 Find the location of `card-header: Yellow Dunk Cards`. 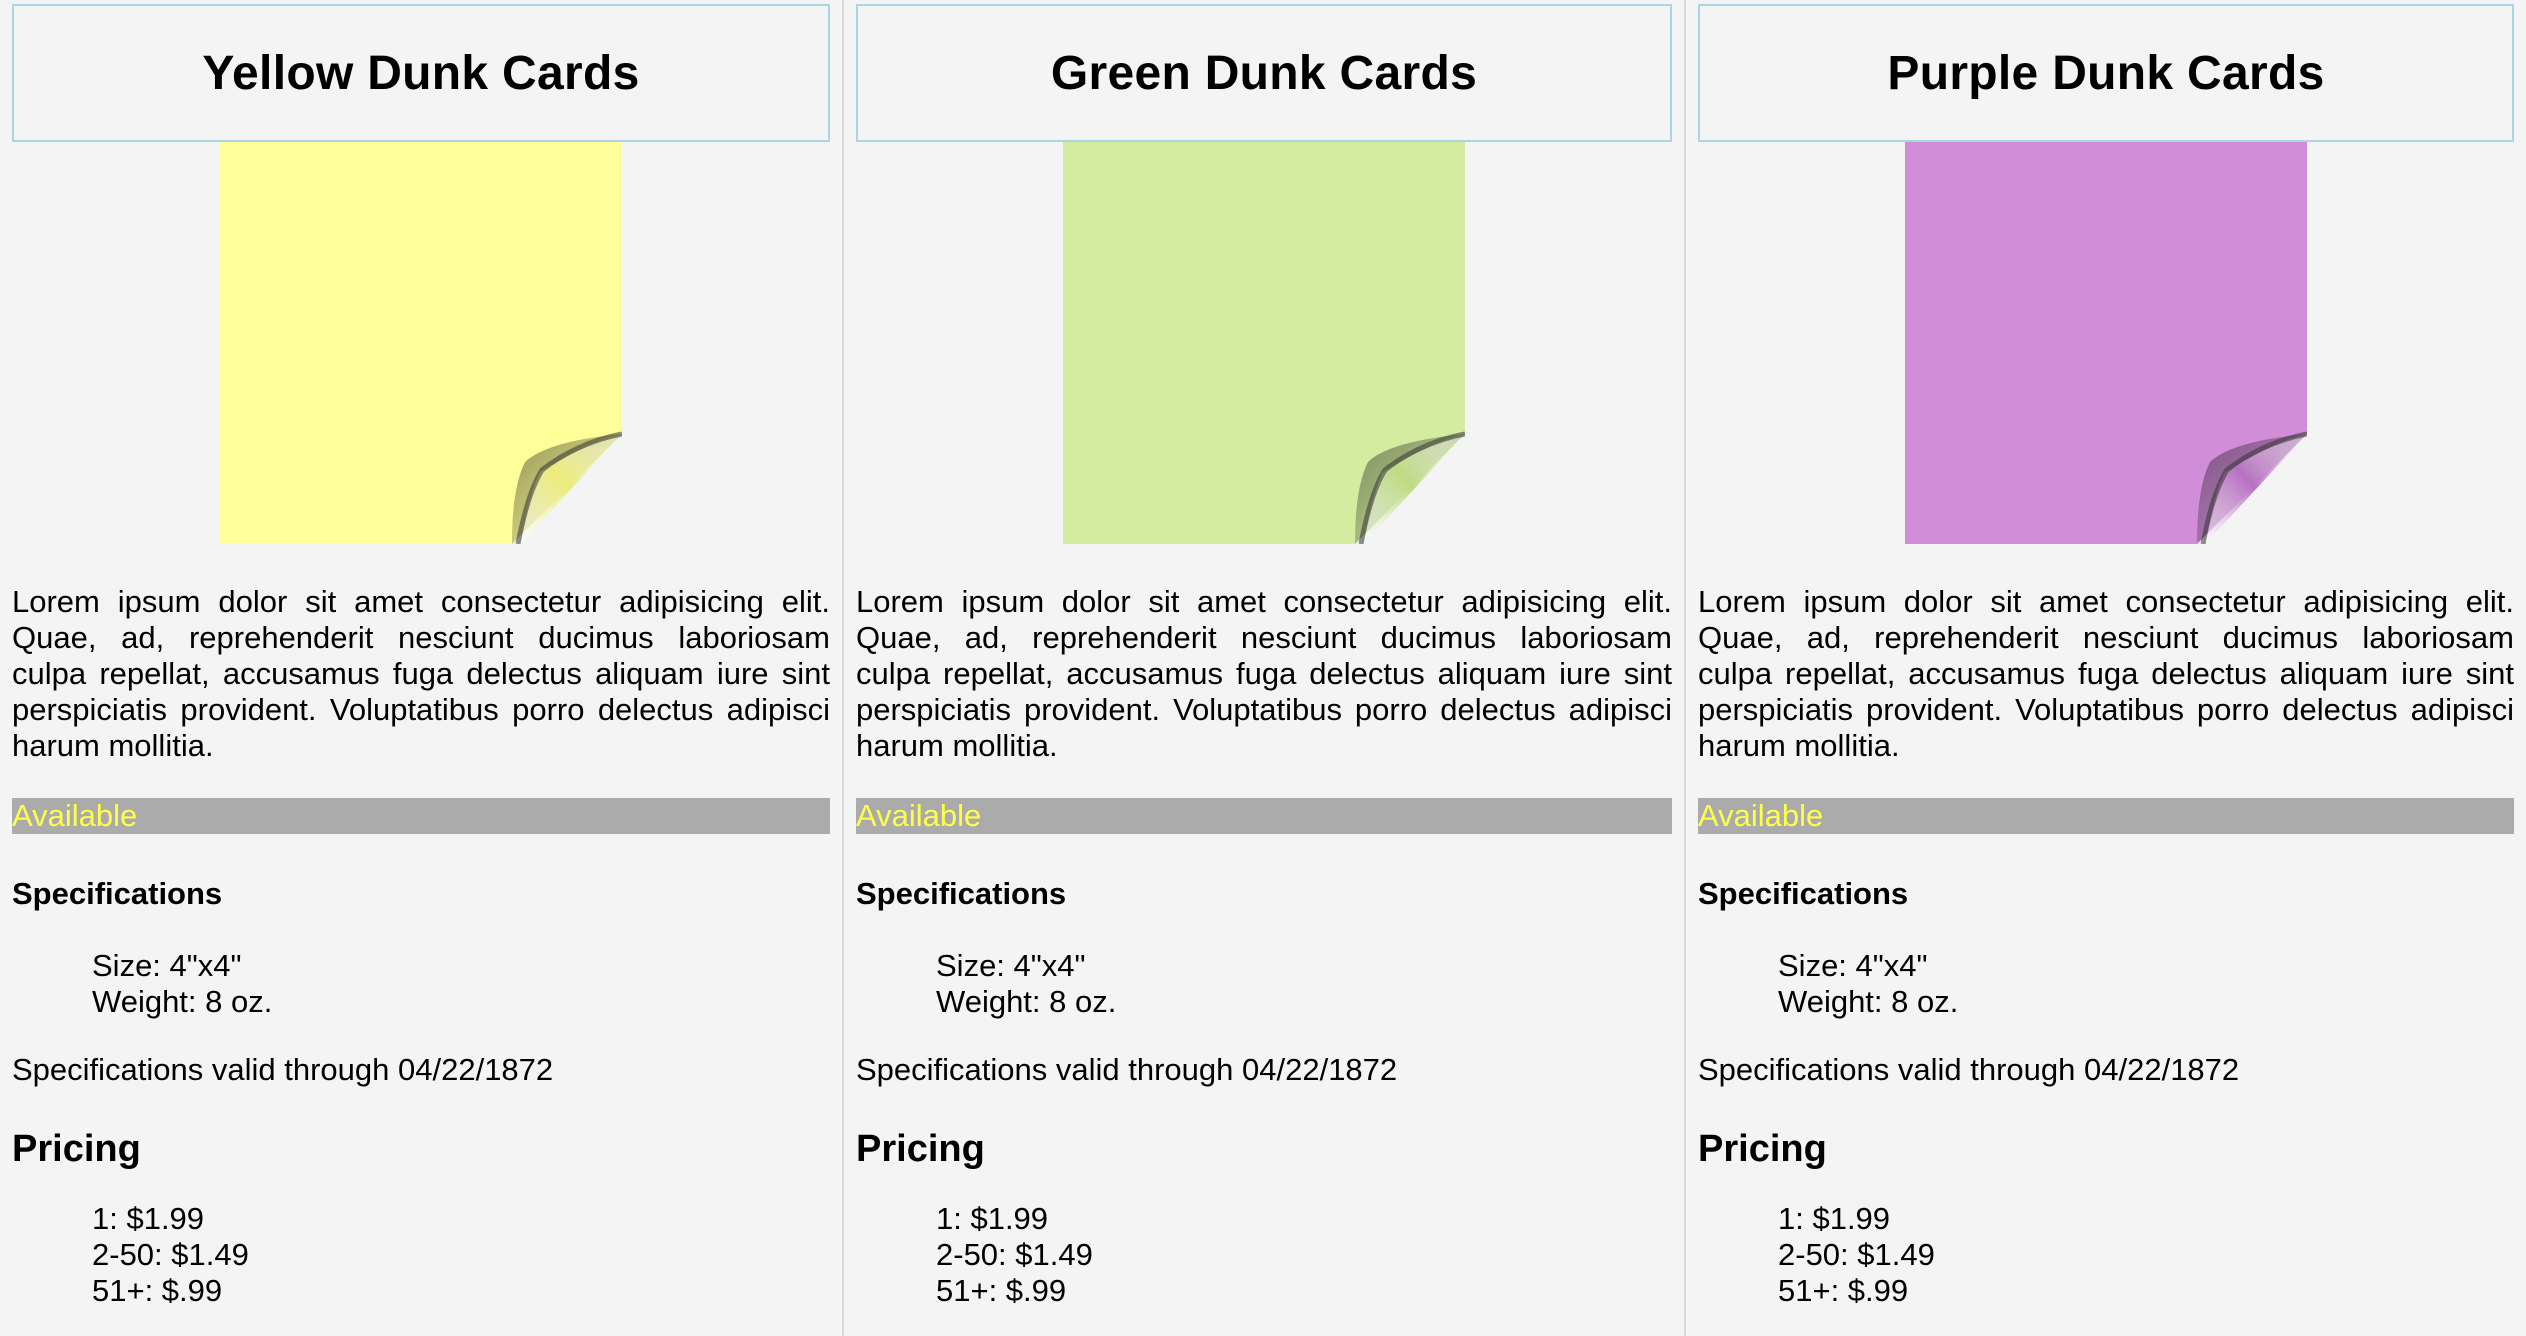

card-header: Yellow Dunk Cards is located at coordinates (421, 73).